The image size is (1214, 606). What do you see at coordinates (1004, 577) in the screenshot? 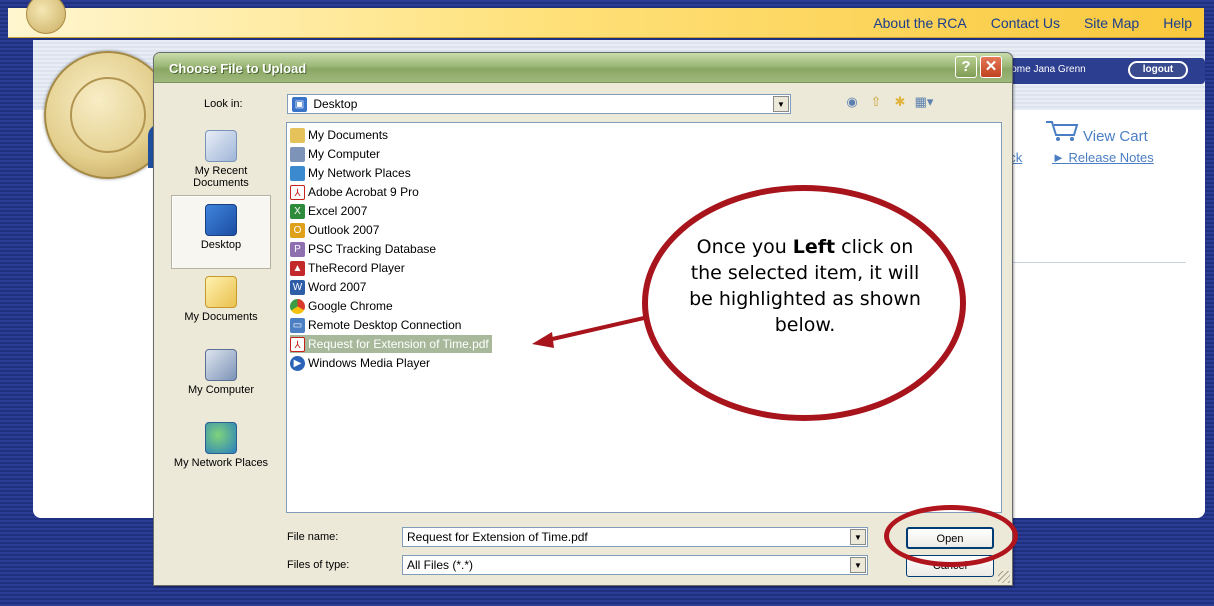
I see `resize-grip` at bounding box center [1004, 577].